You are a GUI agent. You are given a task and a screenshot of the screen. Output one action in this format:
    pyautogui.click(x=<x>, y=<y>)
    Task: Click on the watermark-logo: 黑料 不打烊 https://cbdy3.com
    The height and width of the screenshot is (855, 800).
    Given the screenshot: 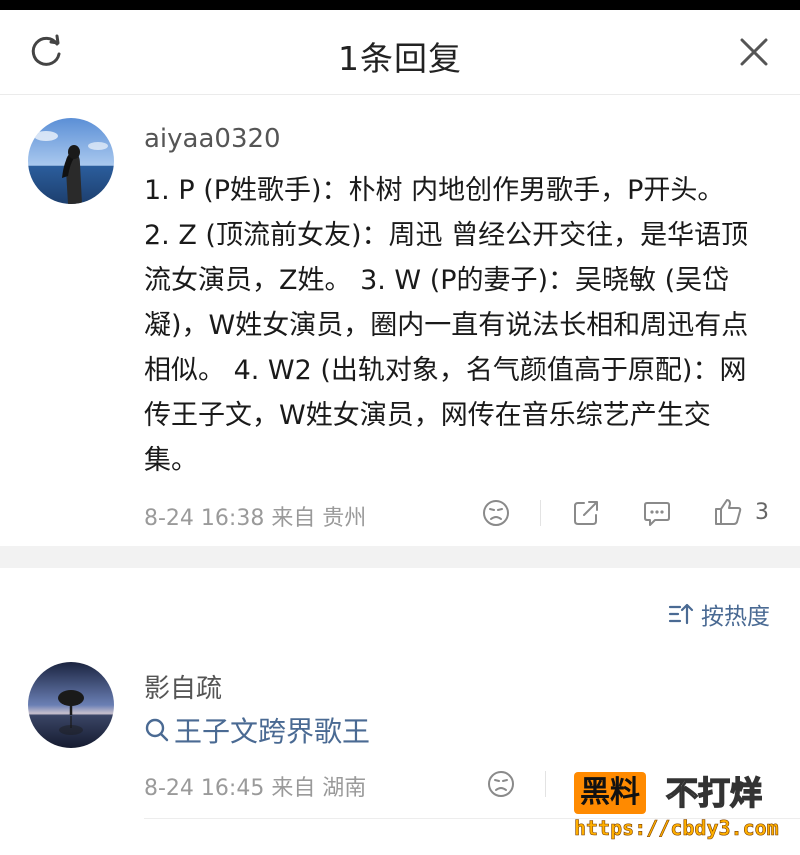 What is the action you would take?
    pyautogui.click(x=680, y=808)
    